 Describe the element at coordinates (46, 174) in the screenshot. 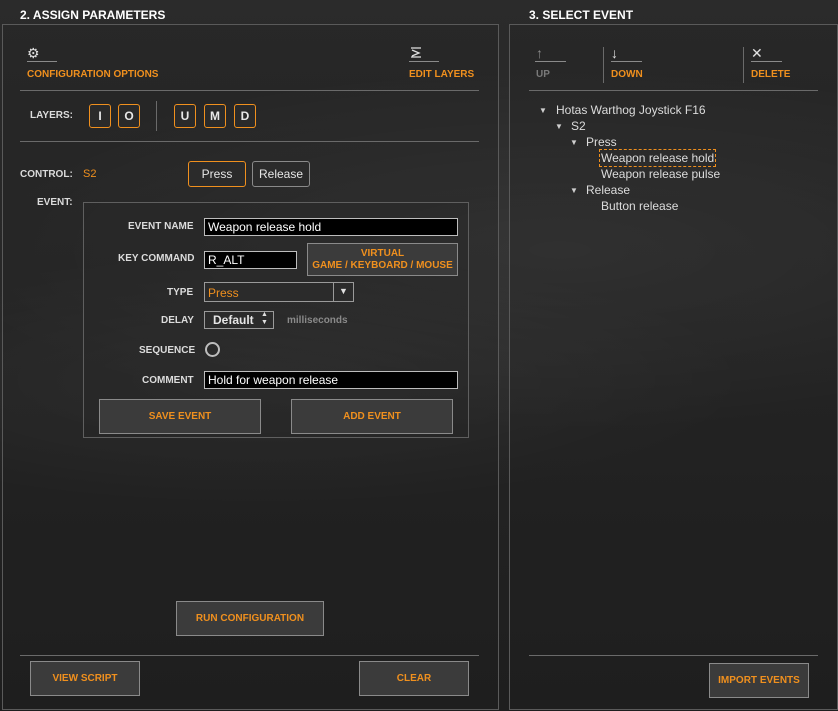

I see `control-label: CONTROL:` at that location.